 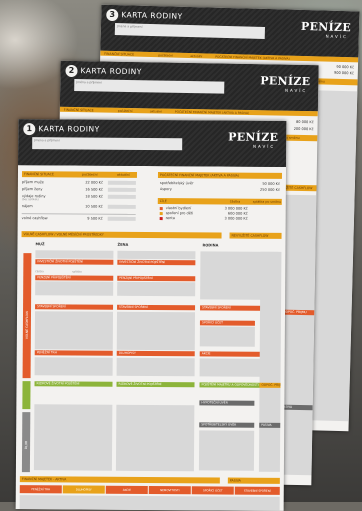 What do you see at coordinates (270, 425) in the screenshot?
I see `unused-bar: PASIVA` at bounding box center [270, 425].